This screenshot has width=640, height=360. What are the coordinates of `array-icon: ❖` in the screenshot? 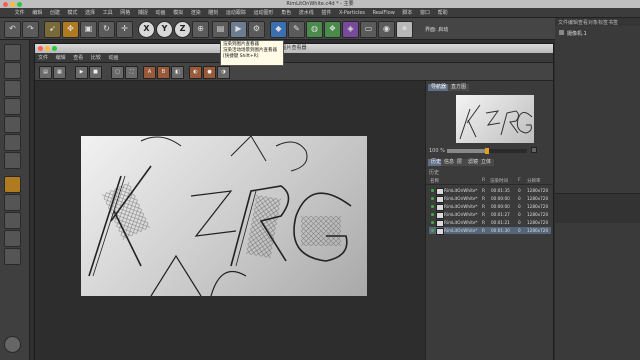 It's located at (332, 29).